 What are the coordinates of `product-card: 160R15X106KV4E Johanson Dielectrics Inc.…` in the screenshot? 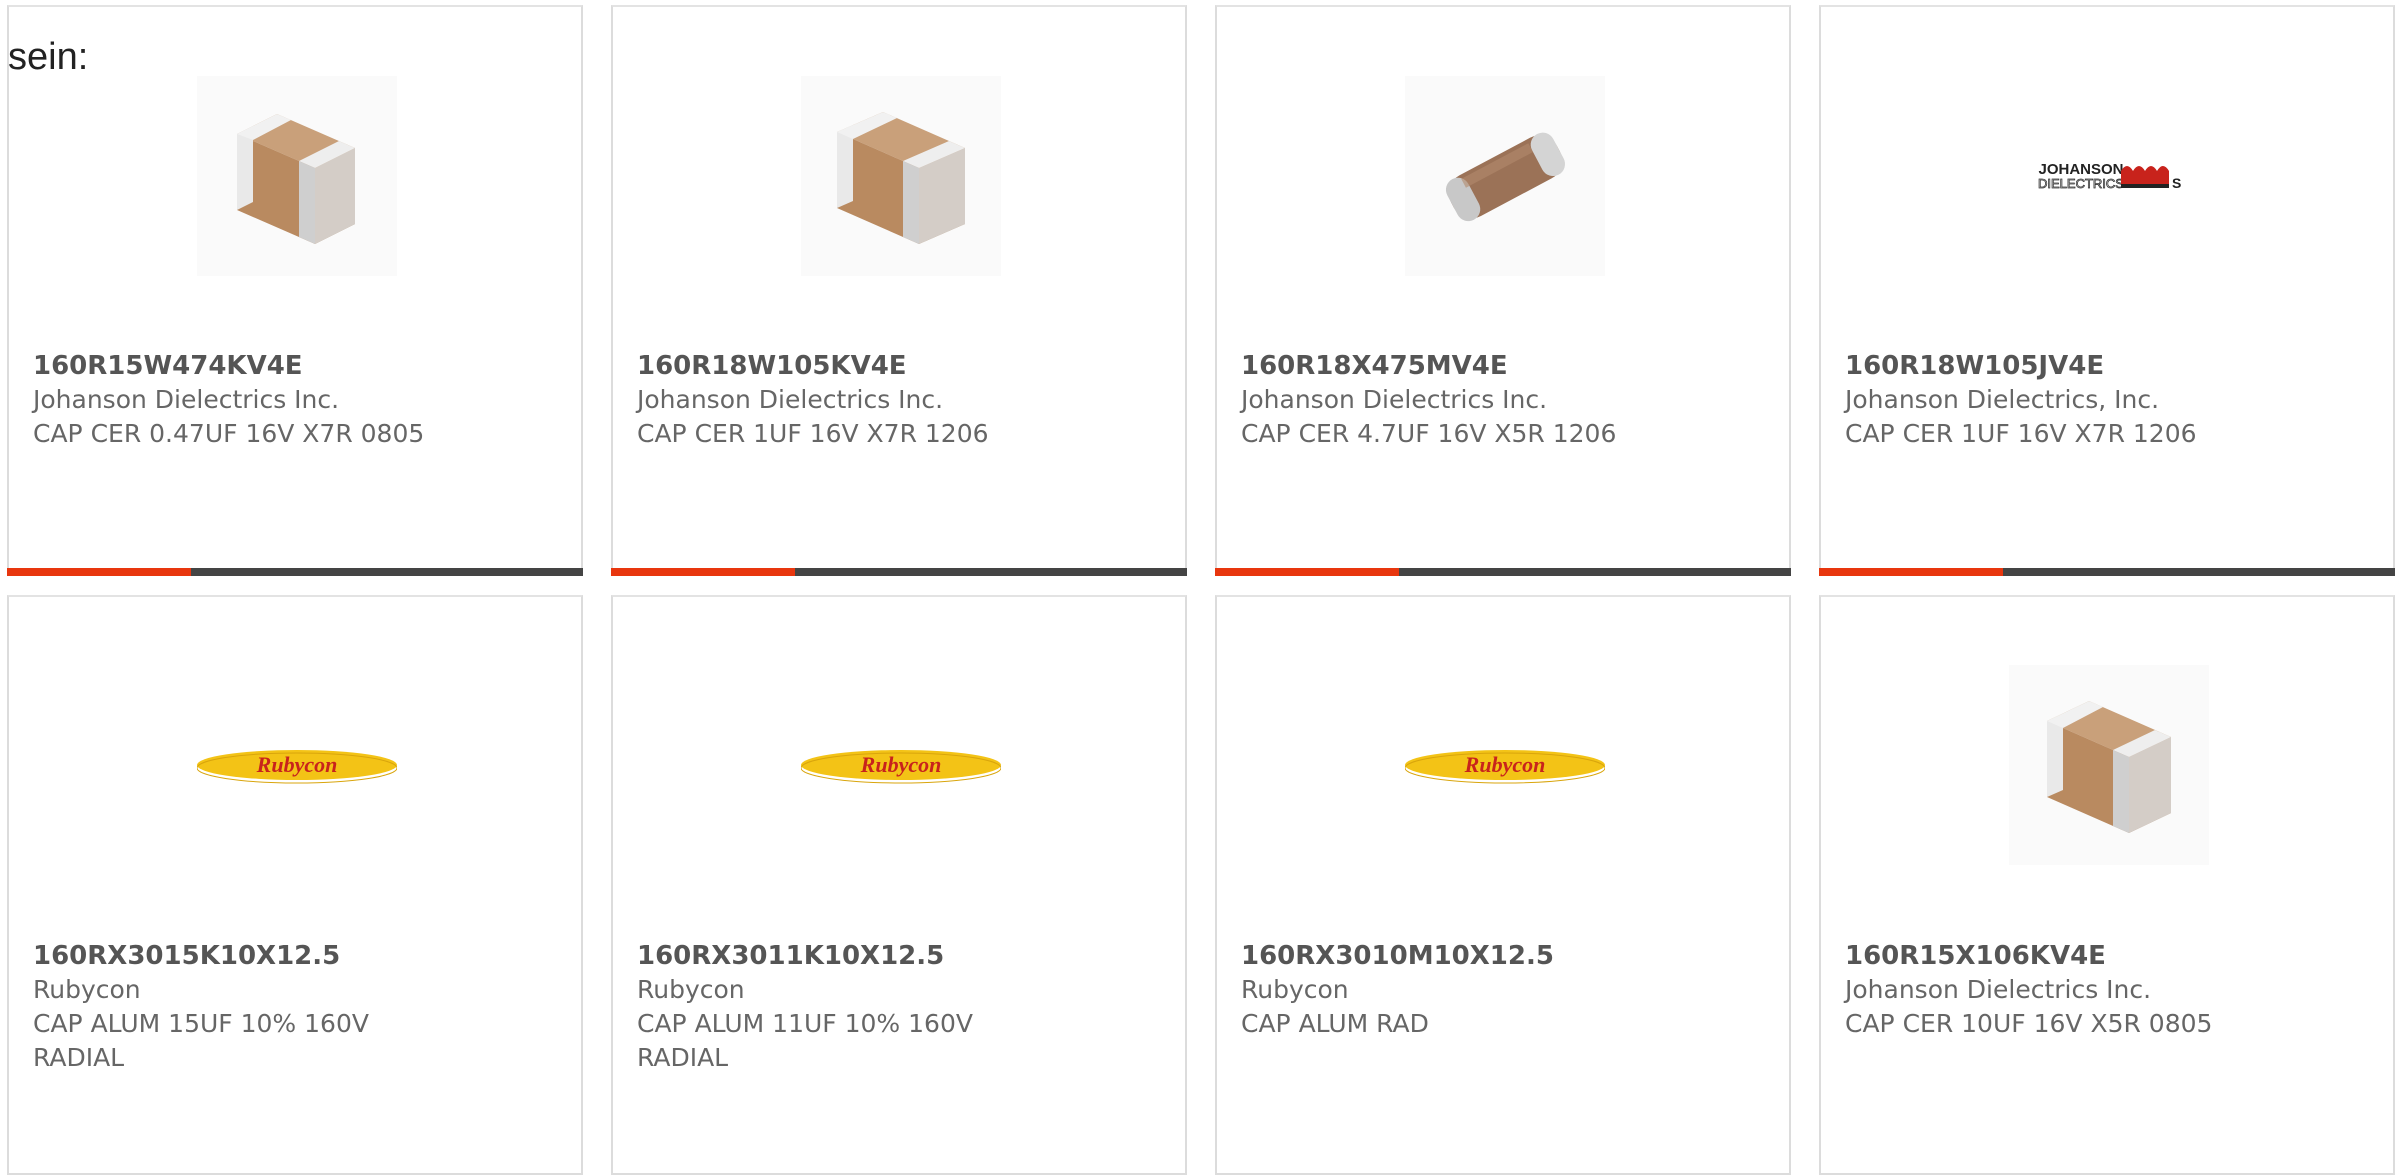 It's located at (2107, 885).